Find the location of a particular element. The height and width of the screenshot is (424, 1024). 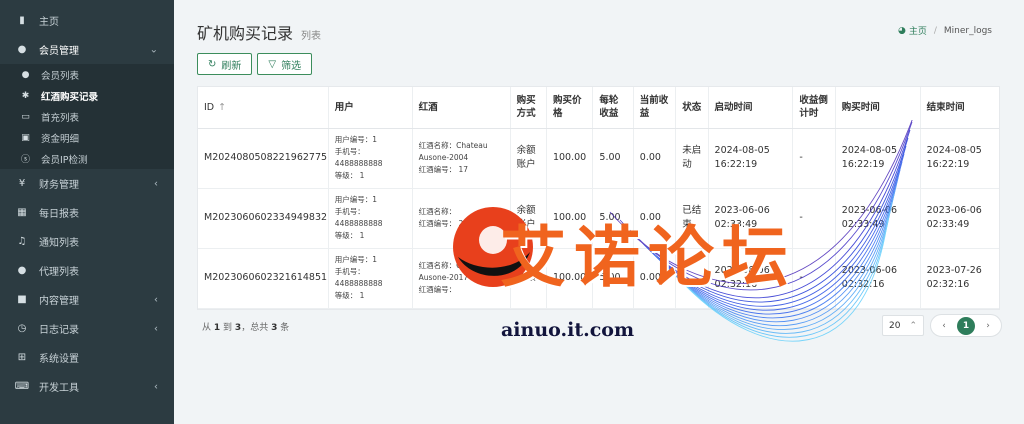

sidebar-item-label: 会员IP检测 is located at coordinates (64, 160).